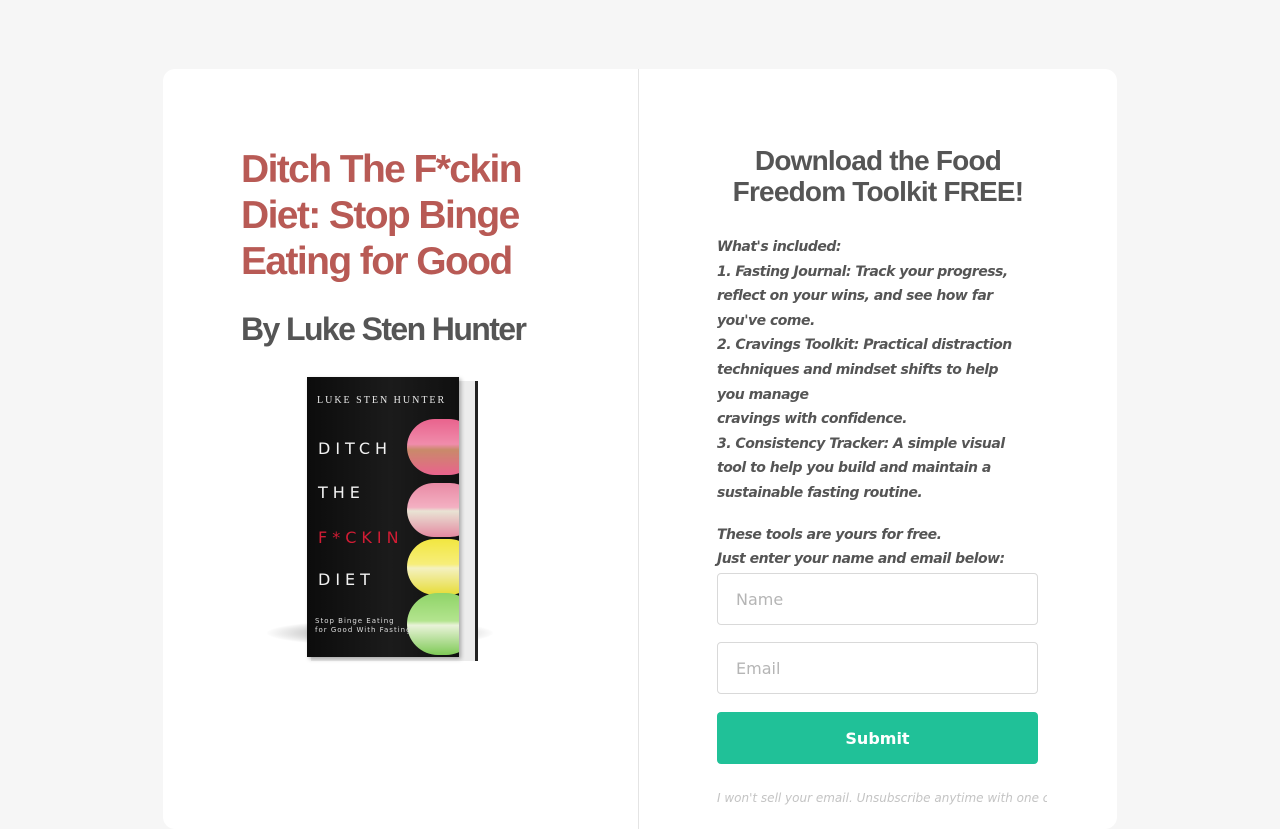  Describe the element at coordinates (812, 419) in the screenshot. I see `description-line: cravings with confidence.` at that location.